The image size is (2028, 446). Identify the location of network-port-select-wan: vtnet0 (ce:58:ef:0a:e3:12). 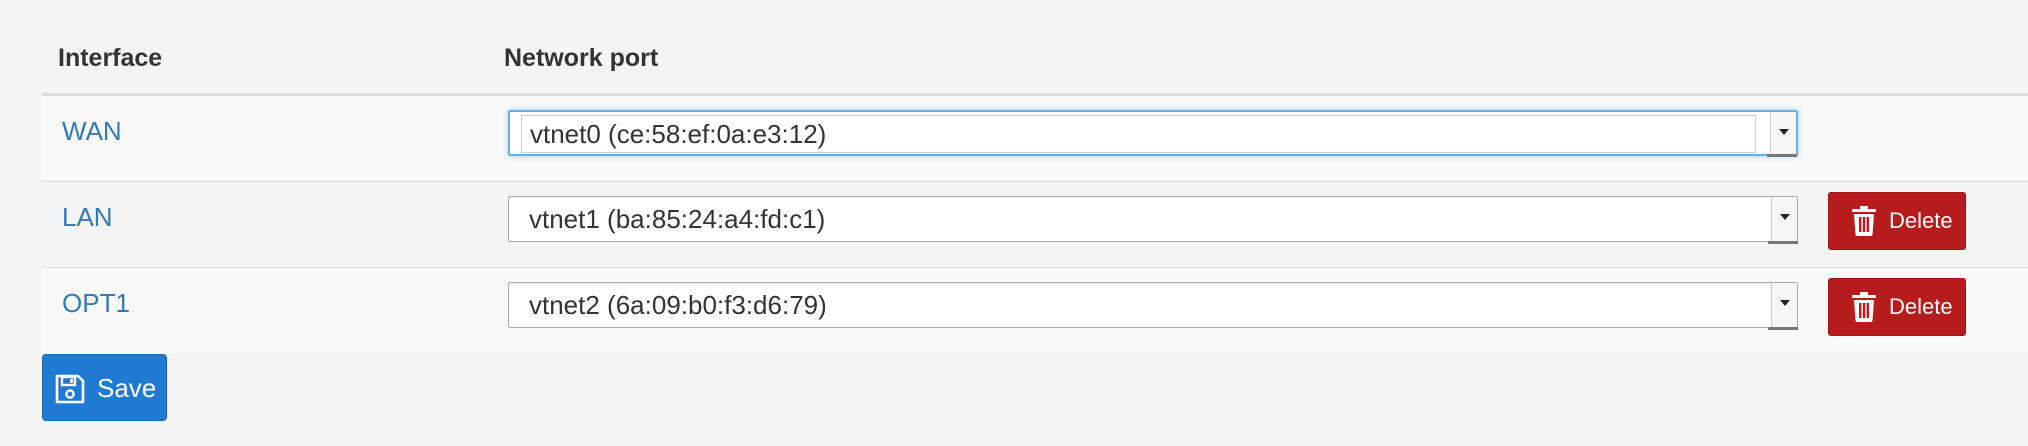
(1153, 133).